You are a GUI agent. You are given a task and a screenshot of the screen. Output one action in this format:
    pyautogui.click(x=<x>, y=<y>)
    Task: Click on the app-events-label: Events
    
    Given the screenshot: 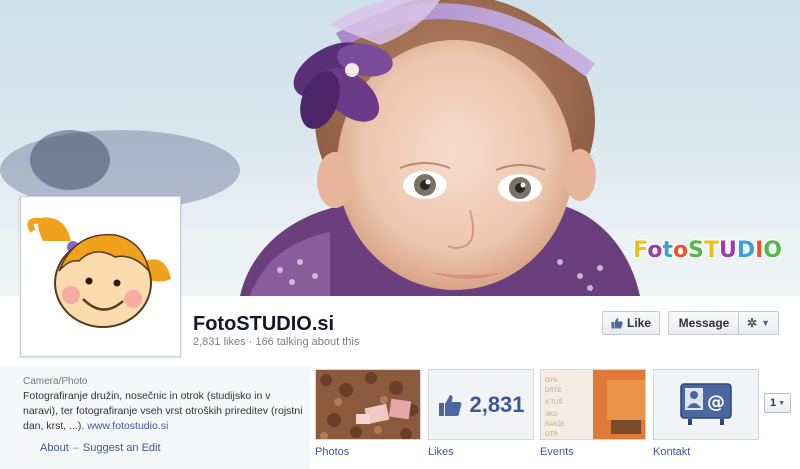 What is the action you would take?
    pyautogui.click(x=557, y=452)
    